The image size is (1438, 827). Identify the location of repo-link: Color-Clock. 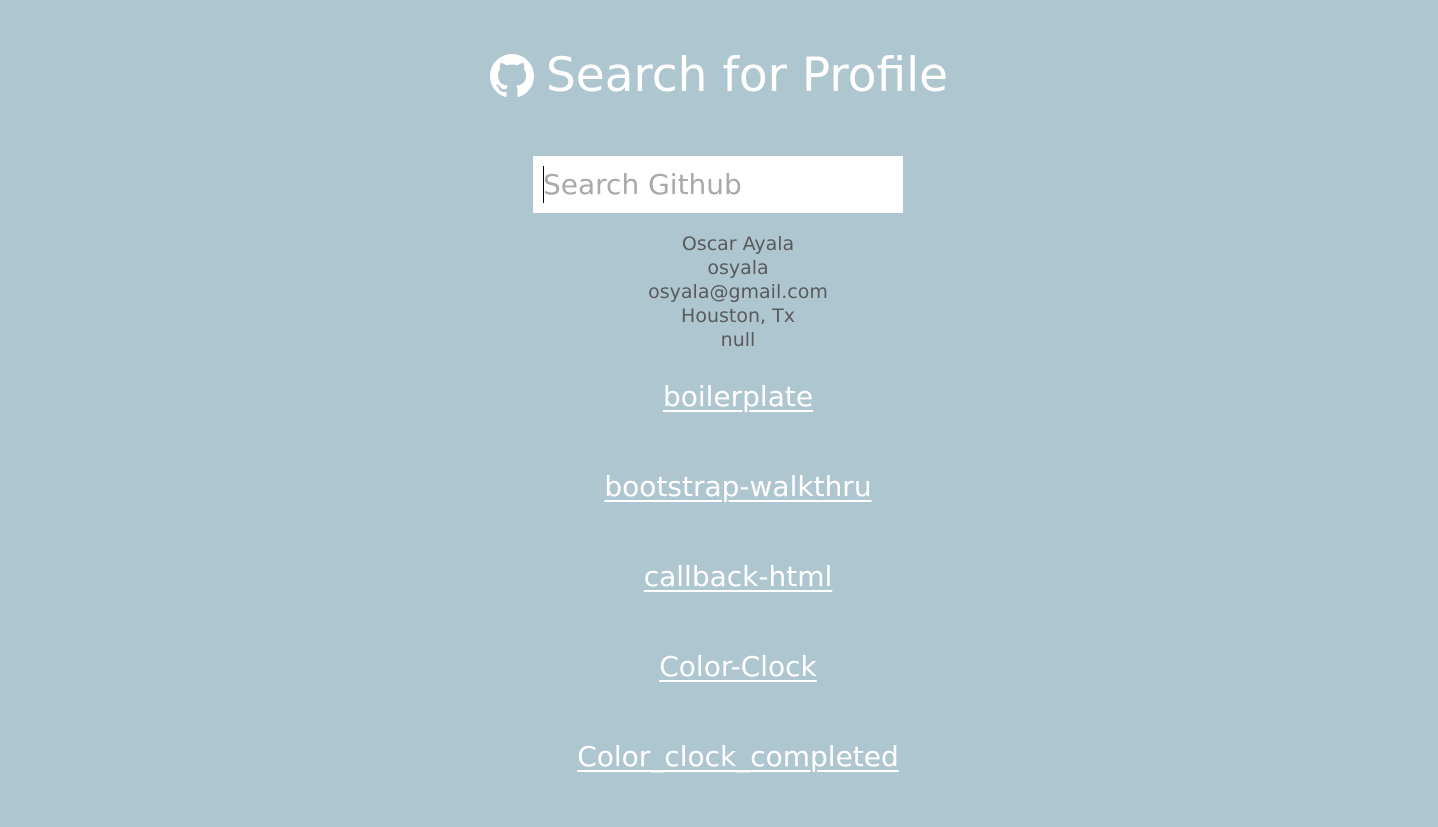
(738, 666).